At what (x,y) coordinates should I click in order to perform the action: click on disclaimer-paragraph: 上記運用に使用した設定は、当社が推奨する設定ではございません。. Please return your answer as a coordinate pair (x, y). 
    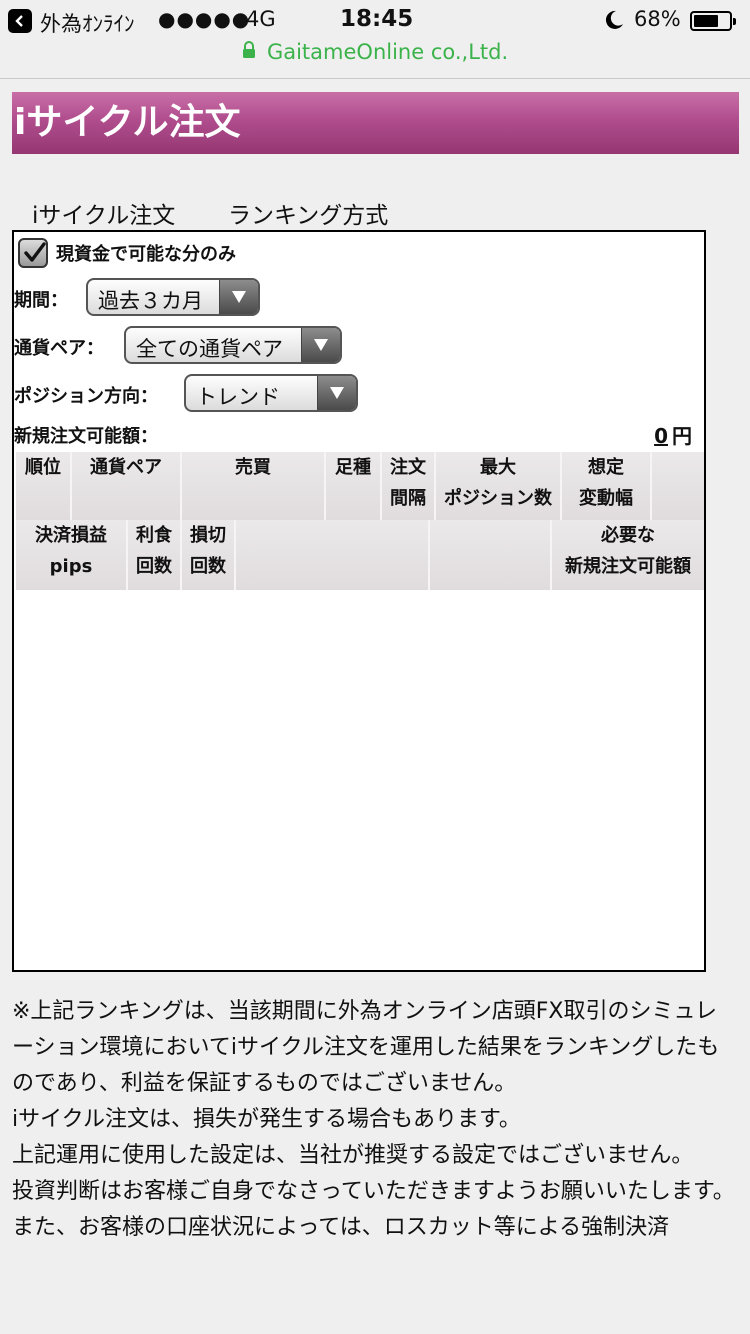
    Looking at the image, I should click on (353, 1155).